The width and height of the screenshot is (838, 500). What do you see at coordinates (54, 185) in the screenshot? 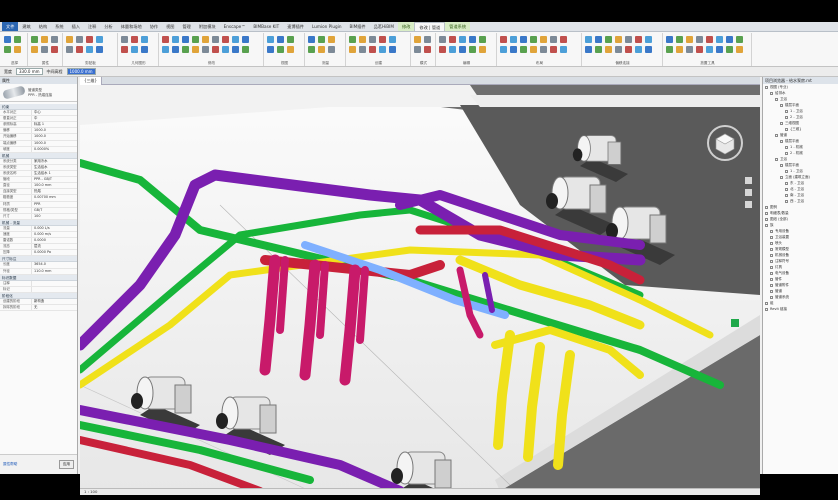
I see `property-value: 100.0 mm` at bounding box center [54, 185].